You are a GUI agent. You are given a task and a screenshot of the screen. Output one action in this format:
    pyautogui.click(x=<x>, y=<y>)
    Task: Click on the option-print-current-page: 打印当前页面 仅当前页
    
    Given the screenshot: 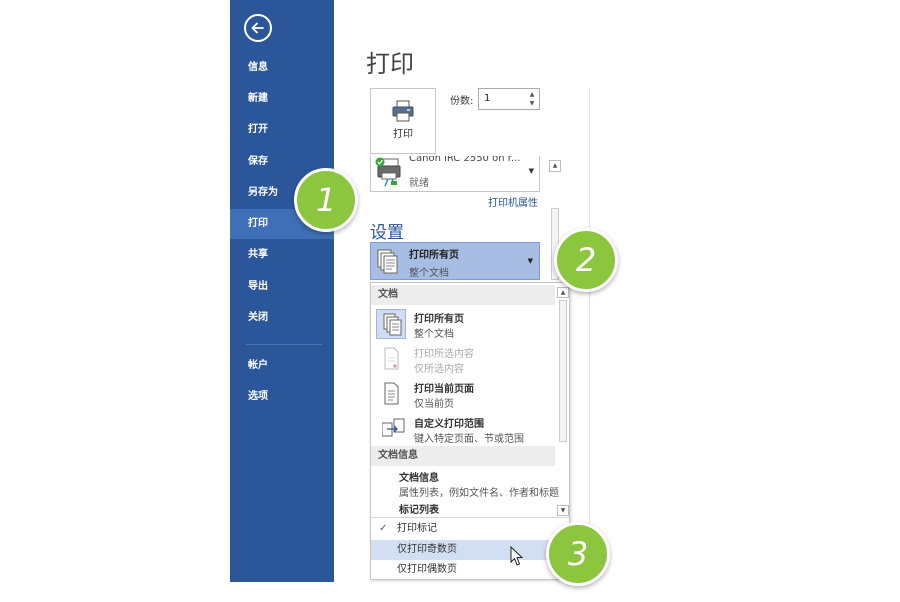 What is the action you would take?
    pyautogui.click(x=463, y=394)
    